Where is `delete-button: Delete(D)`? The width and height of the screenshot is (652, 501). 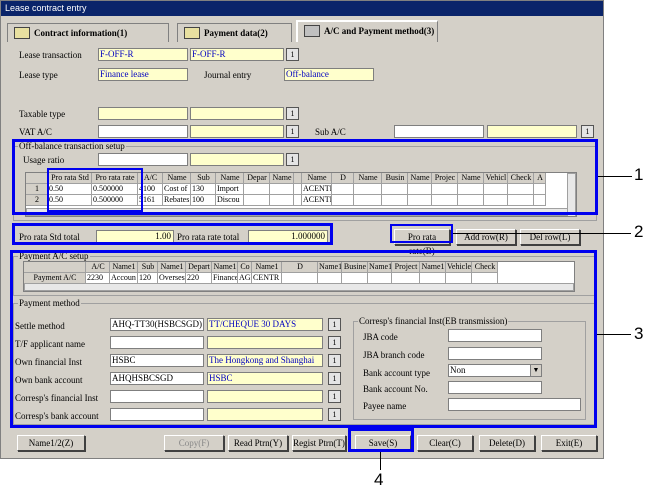
delete-button: Delete(D) is located at coordinates (507, 443).